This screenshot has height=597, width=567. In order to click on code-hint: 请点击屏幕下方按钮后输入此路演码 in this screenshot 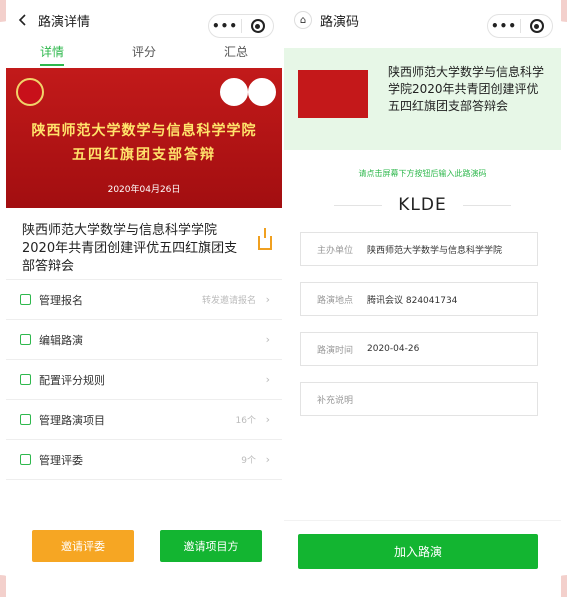, I will do `click(422, 173)`.